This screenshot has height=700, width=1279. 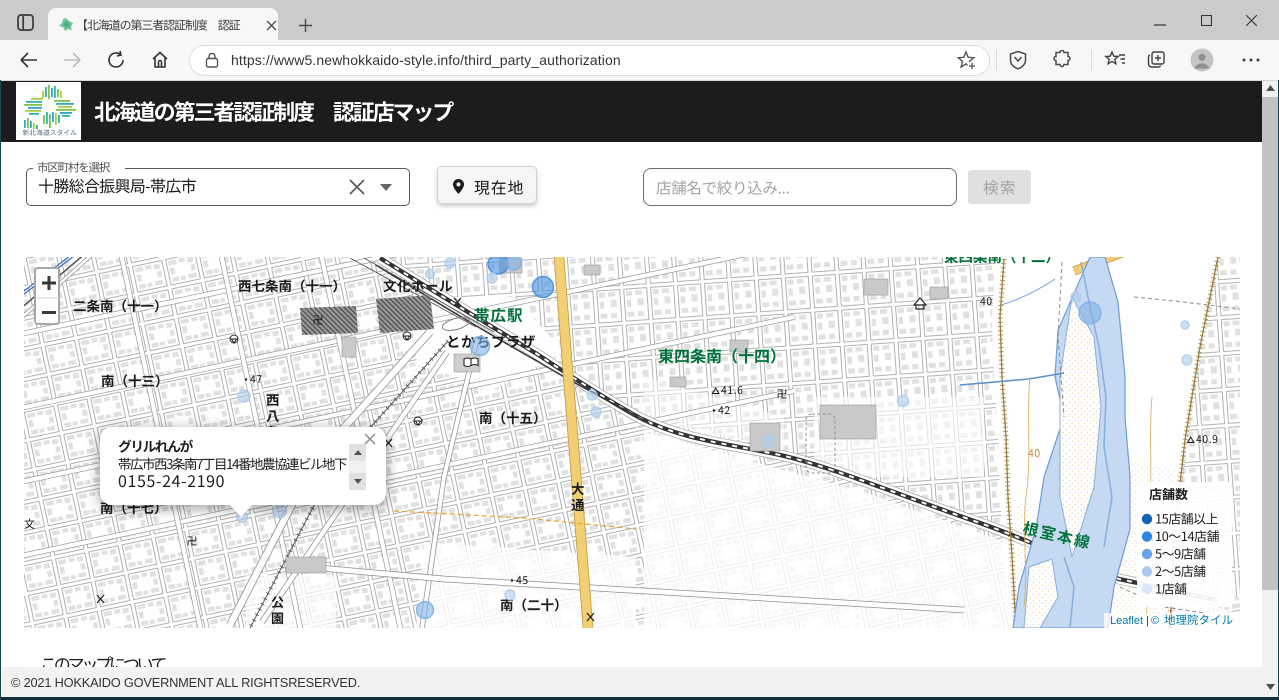 I want to click on svg-text: Leaflet, so click(x=1126, y=621).